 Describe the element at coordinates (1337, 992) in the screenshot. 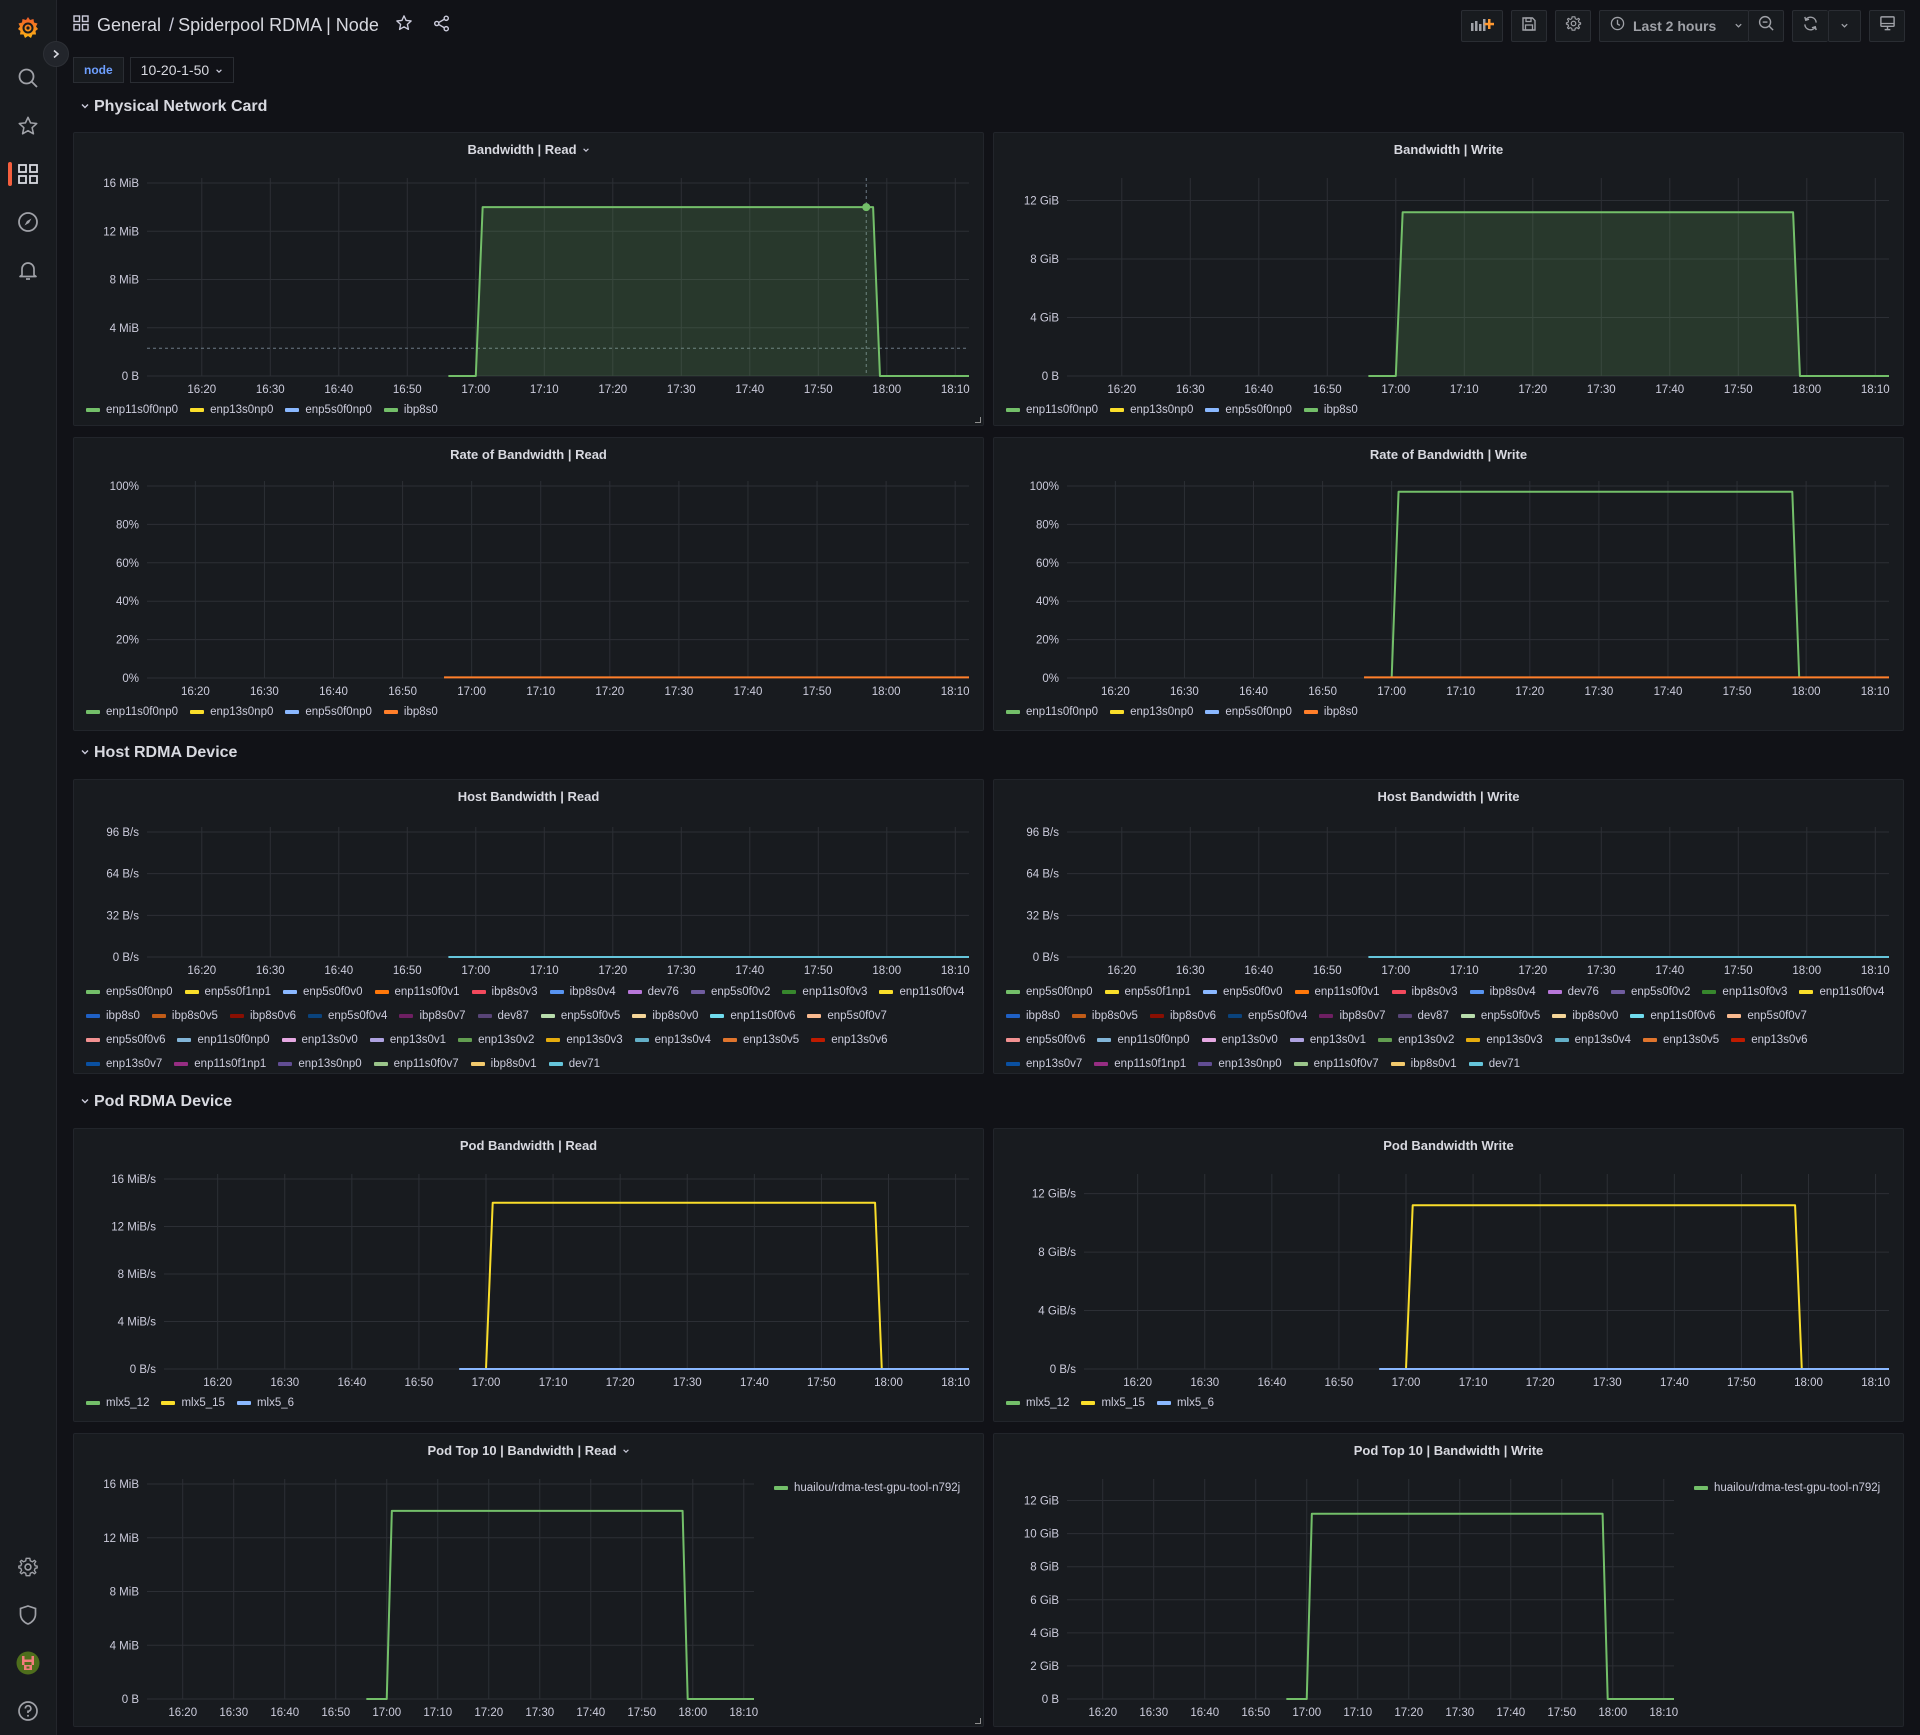

I see `legend-item: enp11s0f0v1` at that location.